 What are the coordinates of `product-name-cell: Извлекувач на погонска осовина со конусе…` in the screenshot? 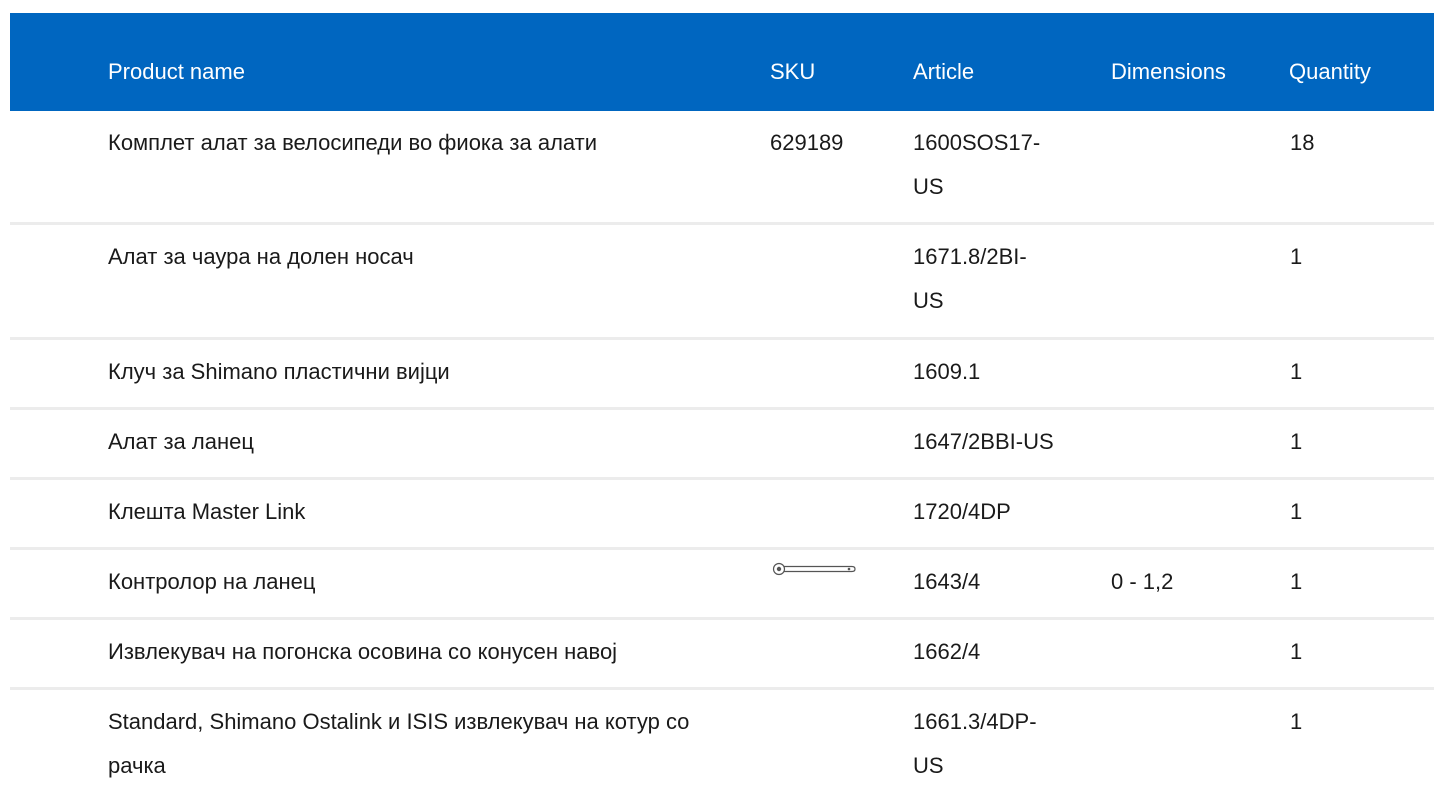 It's located at (363, 651).